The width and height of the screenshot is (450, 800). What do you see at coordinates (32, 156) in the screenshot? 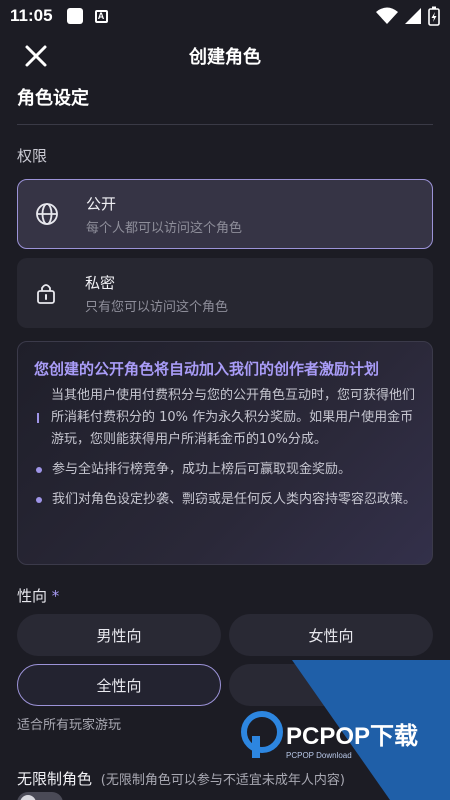
I see `permission-label: 权限` at bounding box center [32, 156].